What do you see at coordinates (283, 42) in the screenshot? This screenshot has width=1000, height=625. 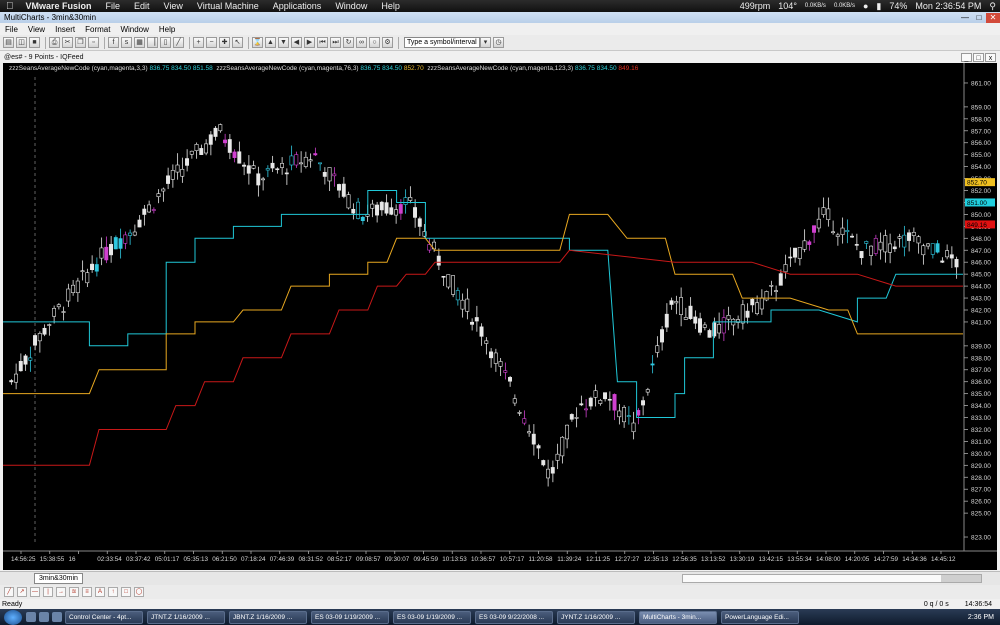 I see `arrow-down-icon: ▼` at bounding box center [283, 42].